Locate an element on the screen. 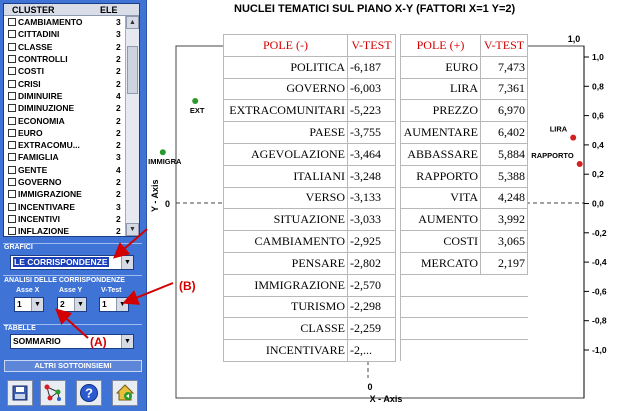  pole-neg: GOVERNO is located at coordinates (285, 89).